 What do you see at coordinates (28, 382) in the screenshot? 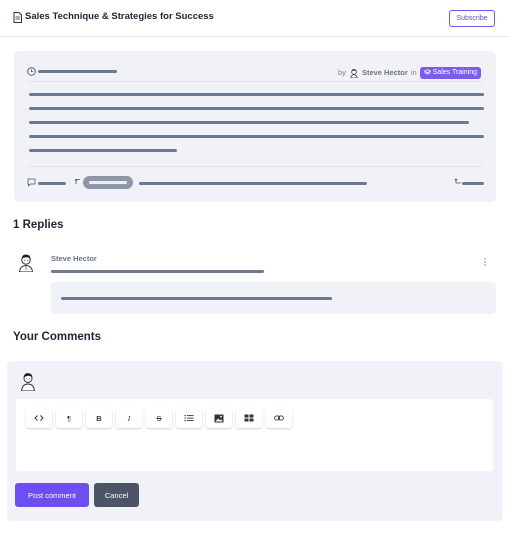
I see `user-avatar` at bounding box center [28, 382].